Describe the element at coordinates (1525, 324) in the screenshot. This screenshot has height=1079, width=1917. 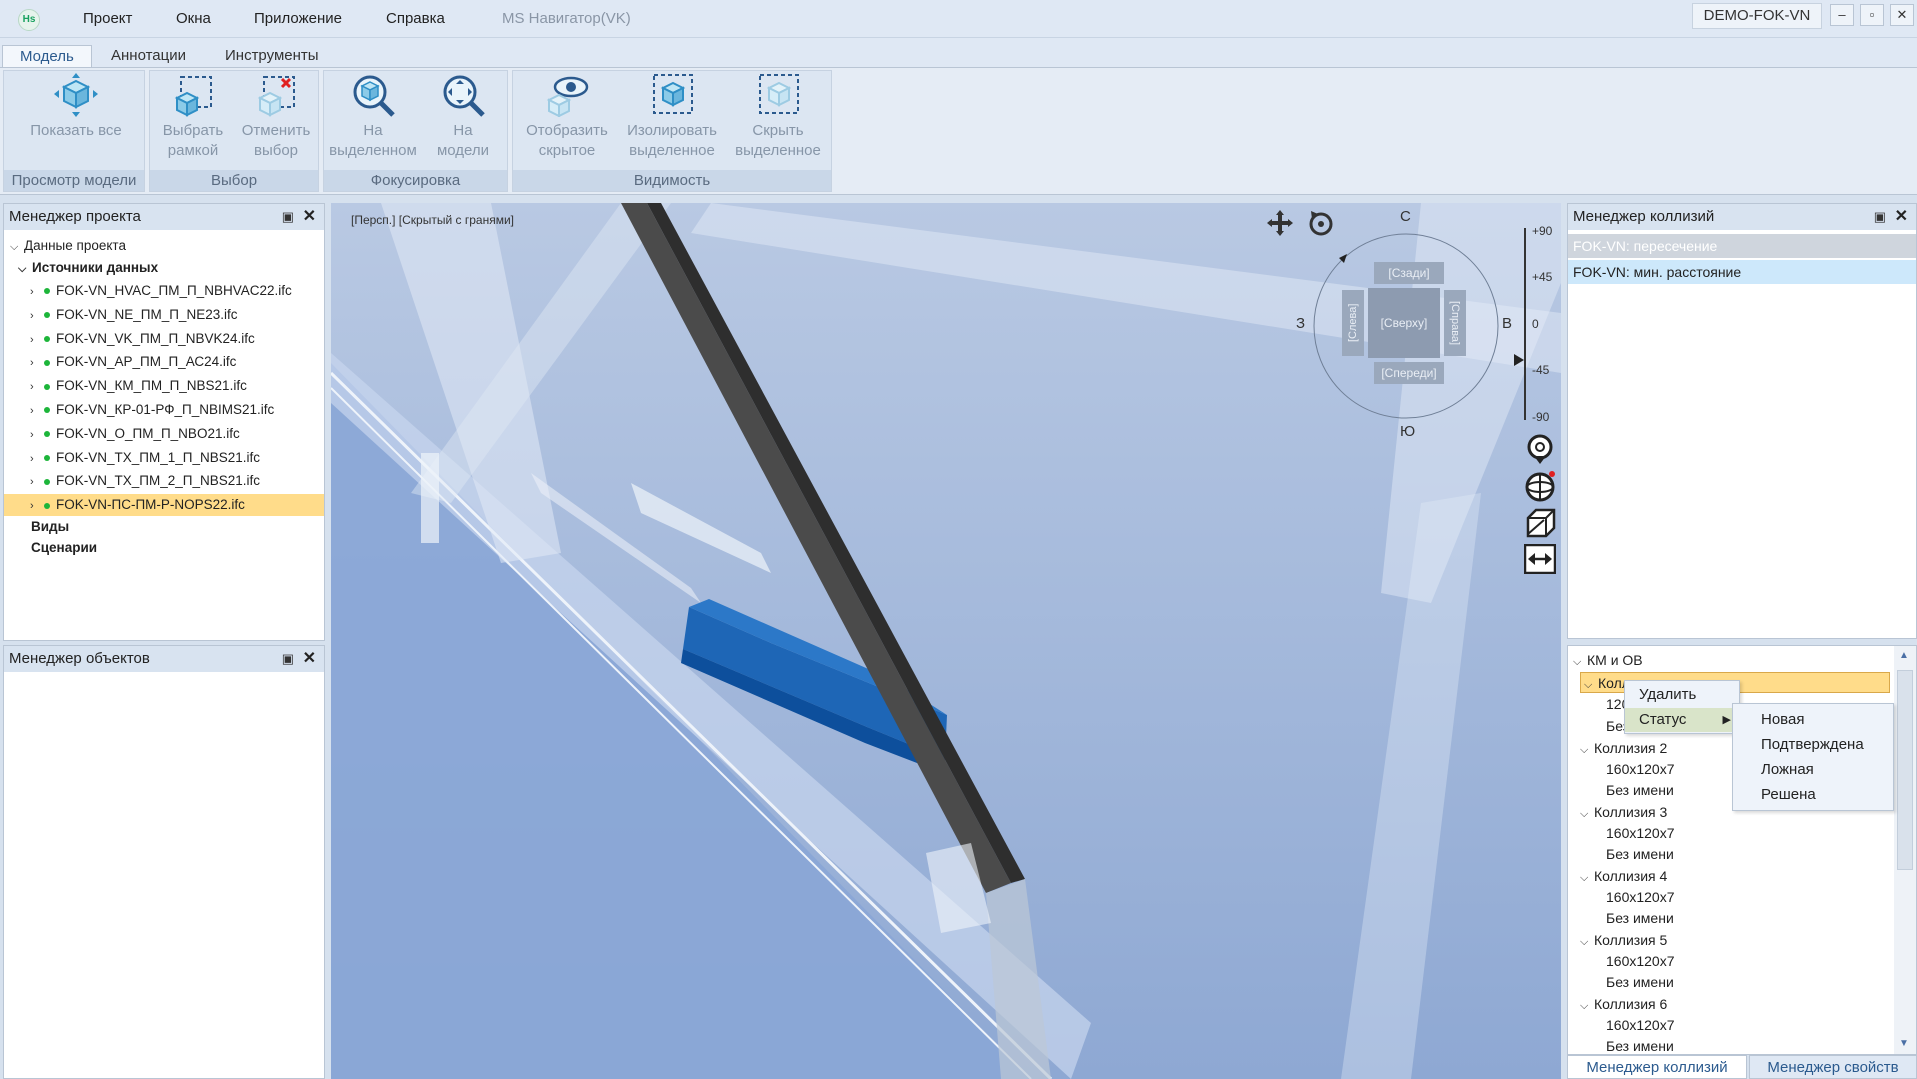
I see `angle-scale-bar` at that location.